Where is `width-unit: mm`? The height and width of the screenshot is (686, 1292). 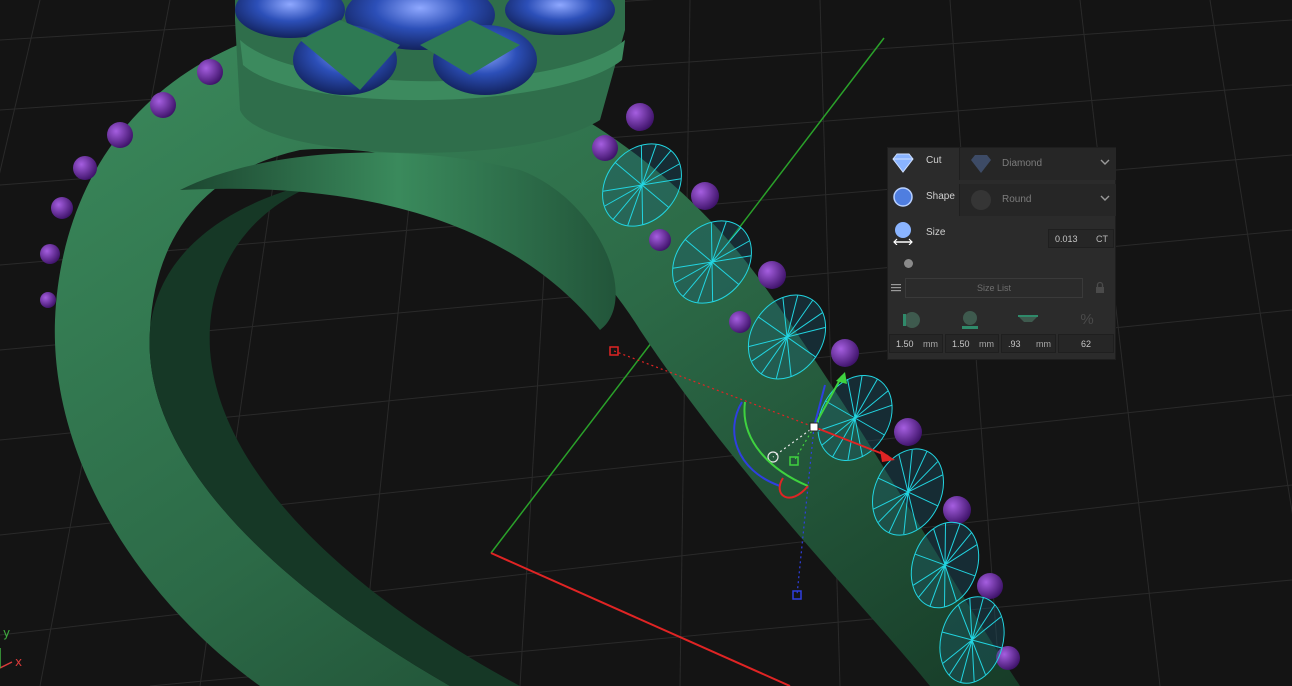 width-unit: mm is located at coordinates (986, 344).